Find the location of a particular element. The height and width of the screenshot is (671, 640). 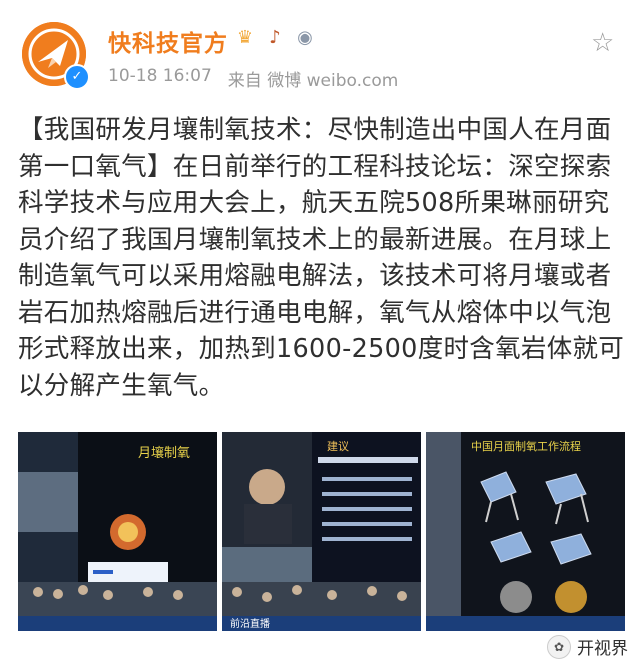

username: 快科技官方 is located at coordinates (168, 41).